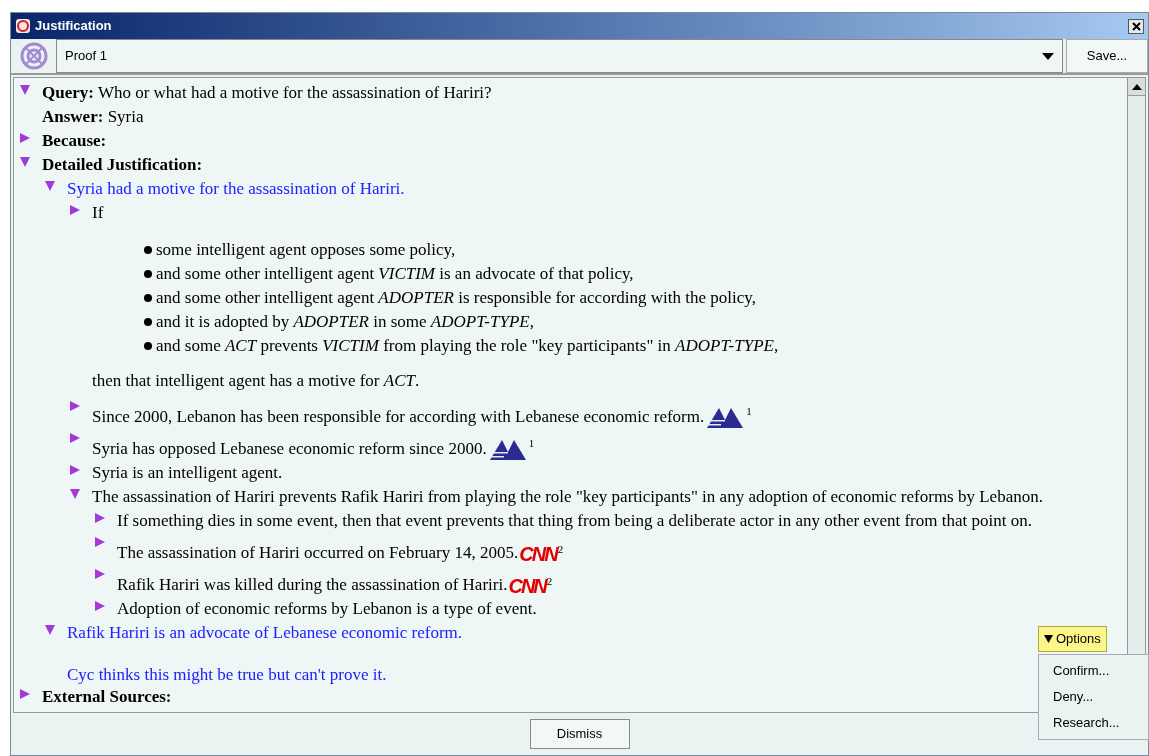  I want to click on note-text: Cyc thinks this might be true but can't prove it., so click(227, 674).